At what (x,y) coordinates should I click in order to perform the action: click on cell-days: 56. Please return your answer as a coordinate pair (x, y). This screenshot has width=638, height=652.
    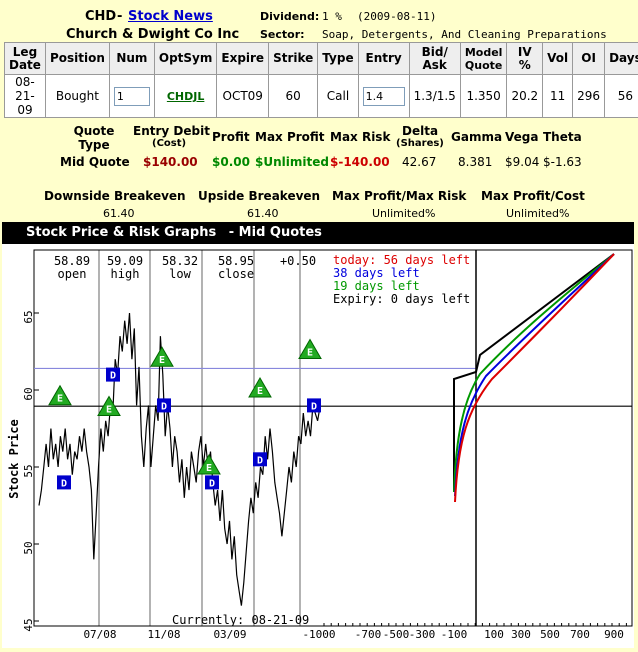
    Looking at the image, I should click on (621, 96).